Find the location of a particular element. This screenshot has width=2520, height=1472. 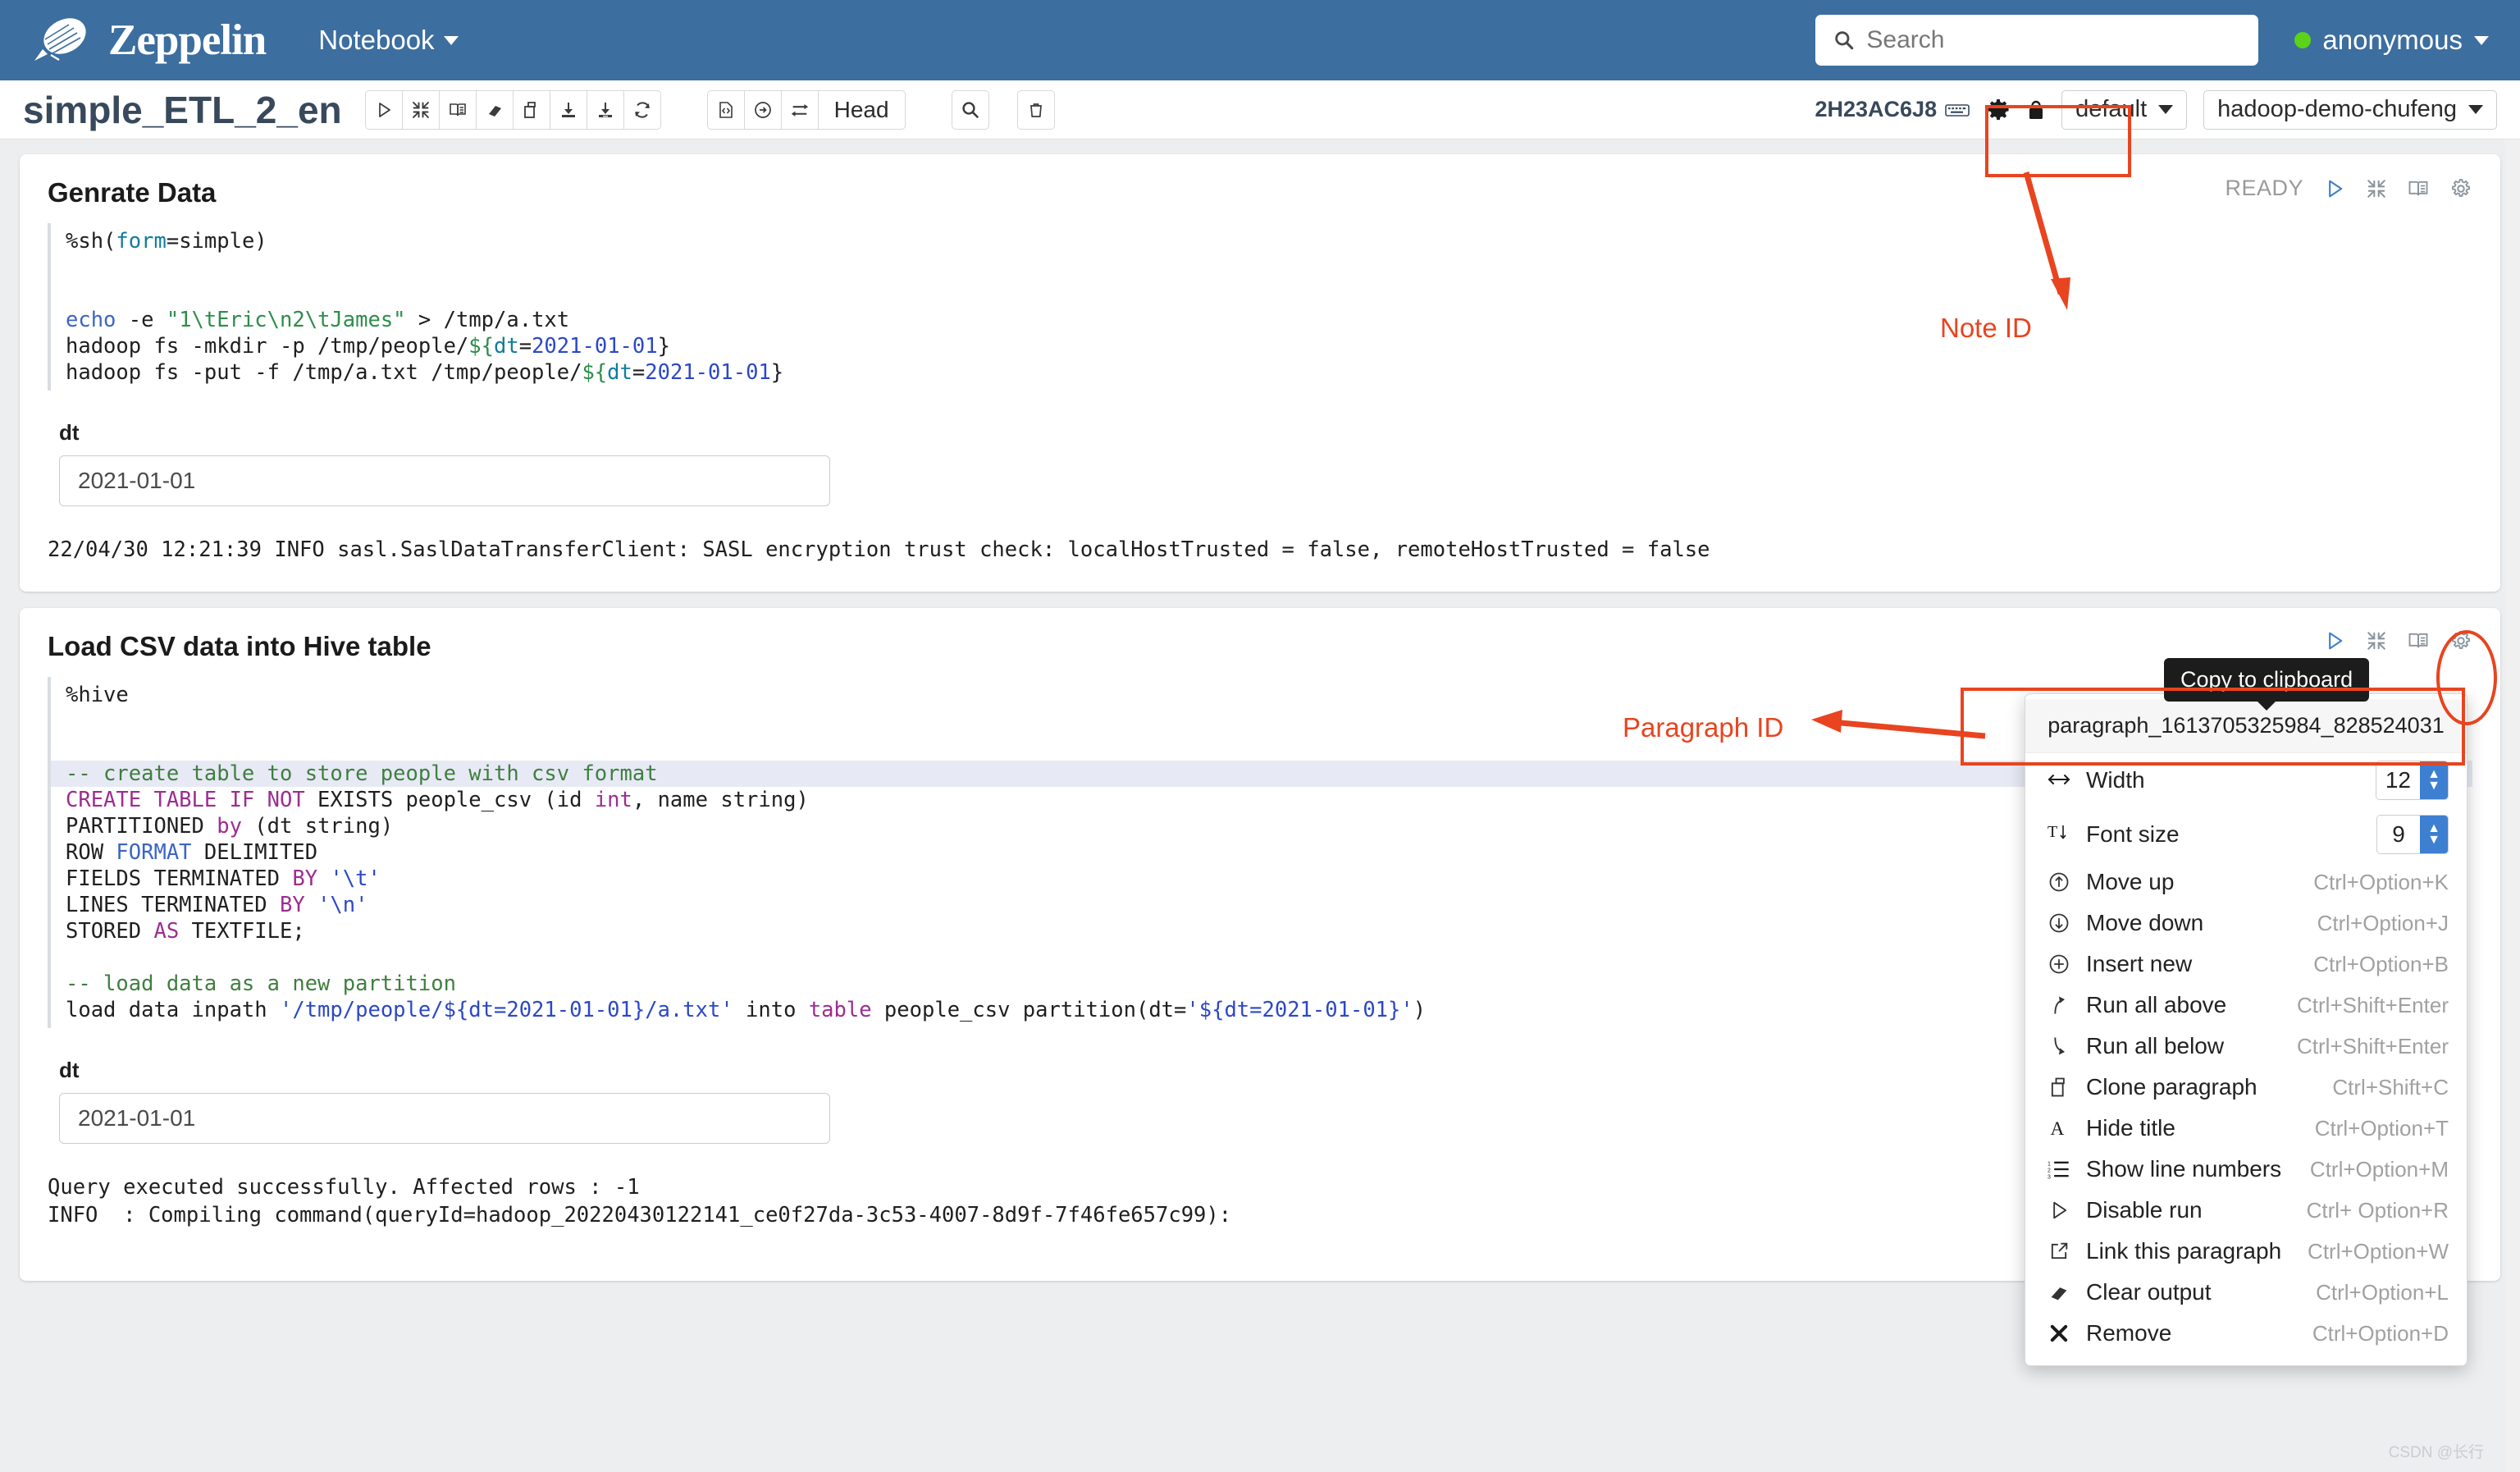

clock-arrow-icon is located at coordinates (763, 109).